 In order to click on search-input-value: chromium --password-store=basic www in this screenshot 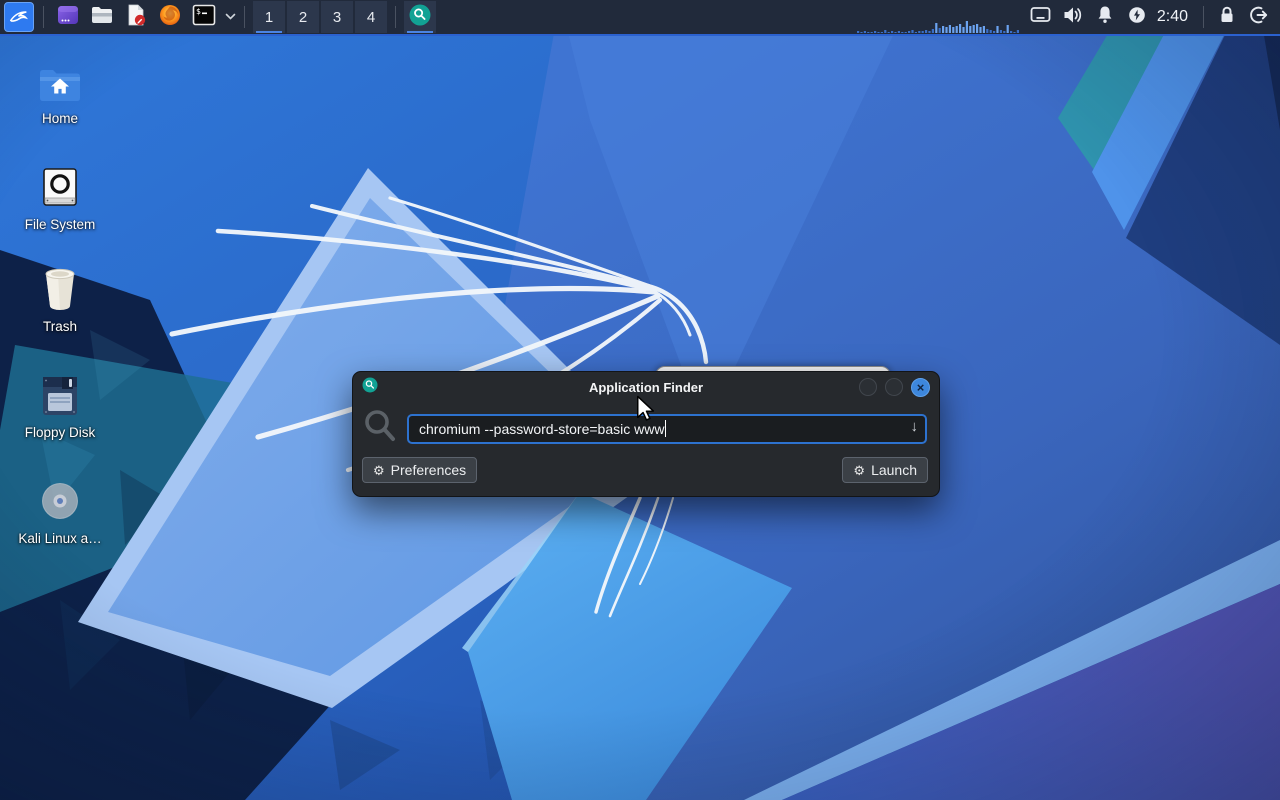, I will do `click(542, 428)`.